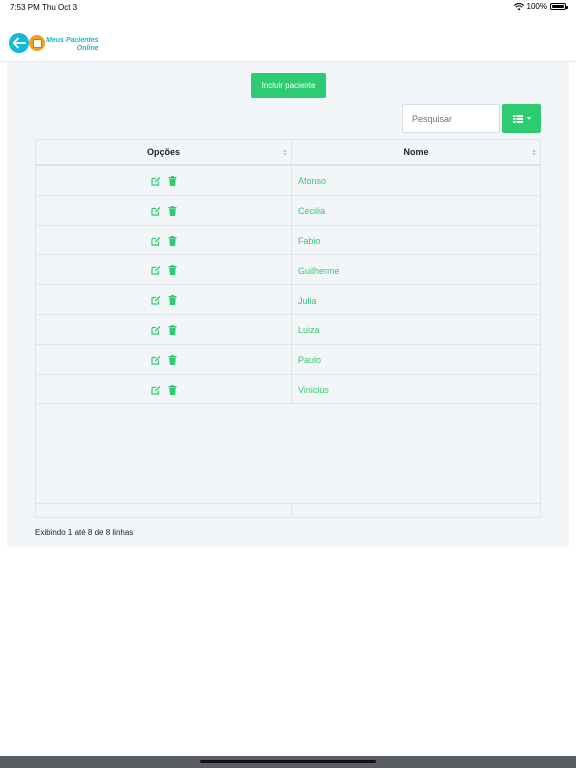 This screenshot has width=576, height=768. Describe the element at coordinates (416, 299) in the screenshot. I see `patient-name-link: Julia` at that location.